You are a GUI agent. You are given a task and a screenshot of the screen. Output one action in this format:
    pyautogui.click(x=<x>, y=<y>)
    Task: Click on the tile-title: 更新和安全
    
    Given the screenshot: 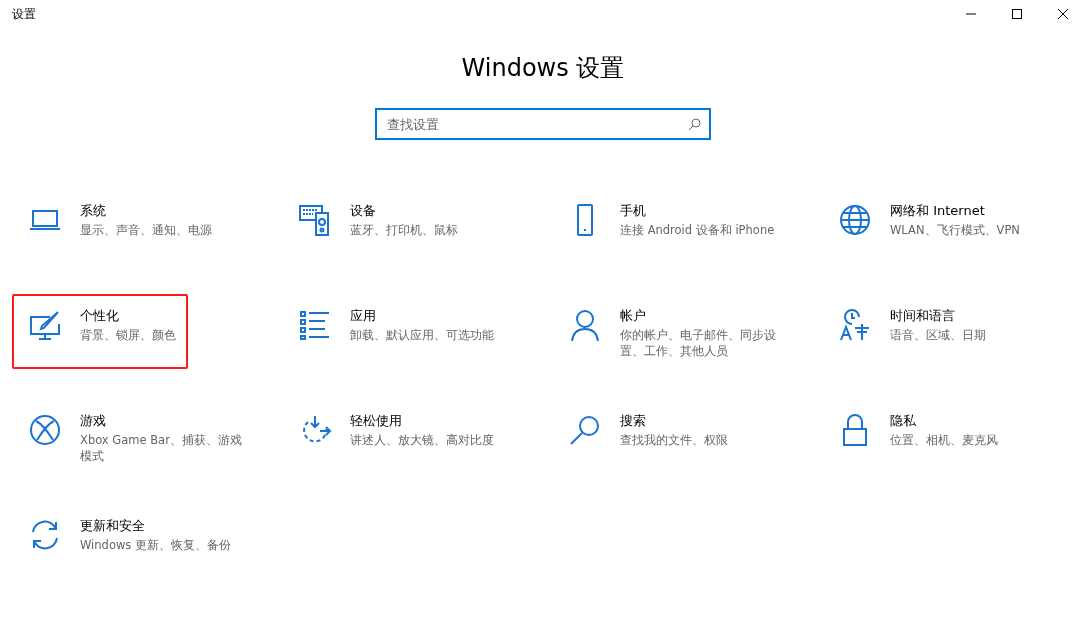 What is the action you would take?
    pyautogui.click(x=113, y=526)
    